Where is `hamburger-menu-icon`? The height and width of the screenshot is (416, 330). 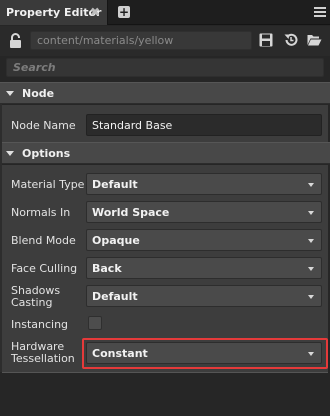 hamburger-menu-icon is located at coordinates (320, 12).